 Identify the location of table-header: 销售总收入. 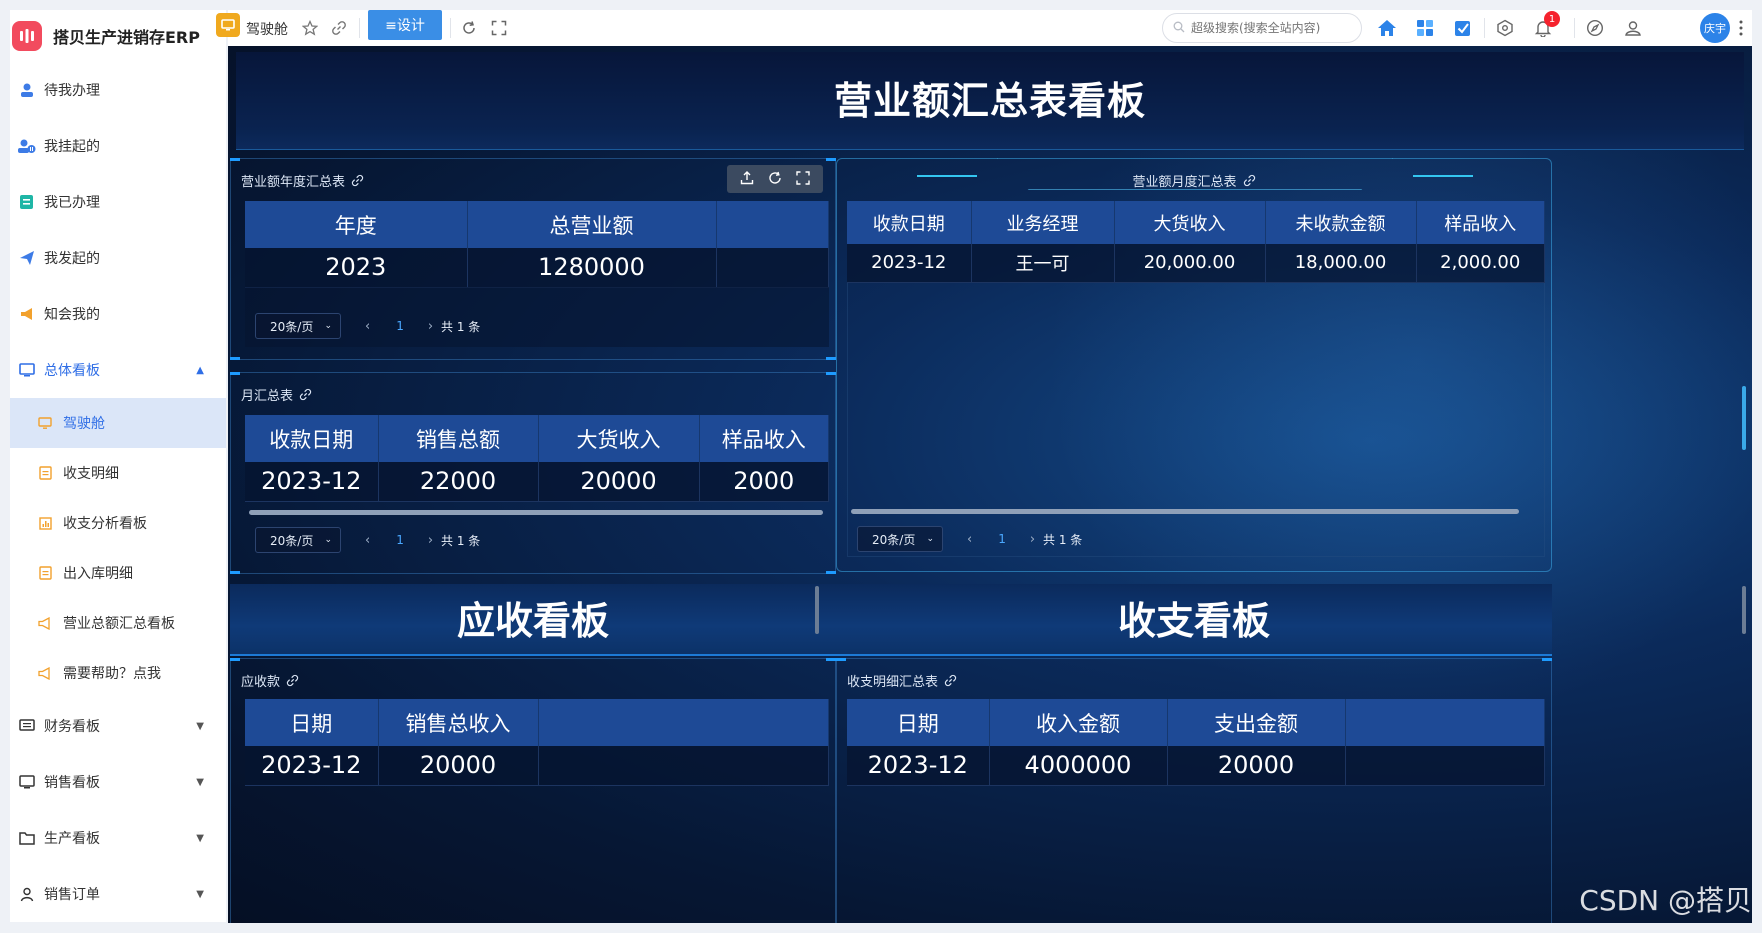
(458, 722).